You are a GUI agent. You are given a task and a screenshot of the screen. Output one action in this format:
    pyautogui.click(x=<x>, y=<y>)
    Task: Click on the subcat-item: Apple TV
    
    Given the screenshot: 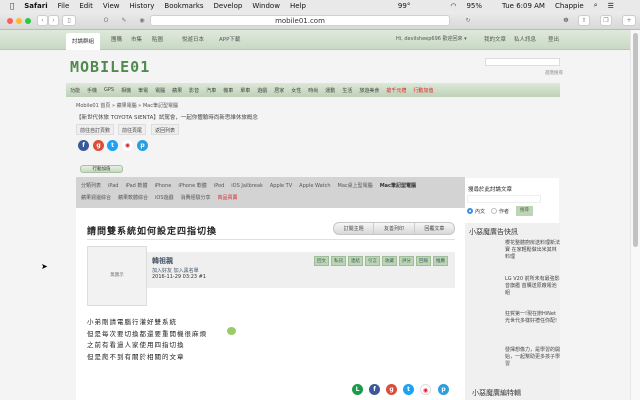 What is the action you would take?
    pyautogui.click(x=281, y=186)
    